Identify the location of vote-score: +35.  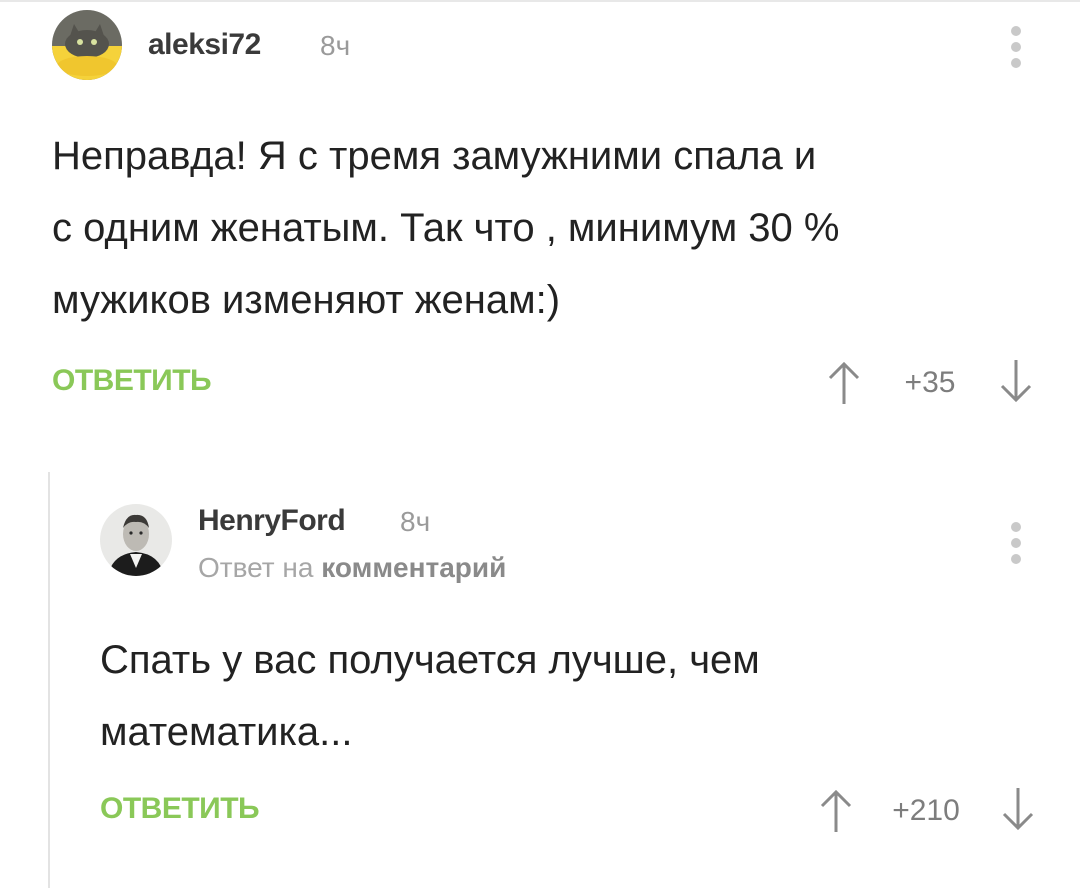
(930, 382).